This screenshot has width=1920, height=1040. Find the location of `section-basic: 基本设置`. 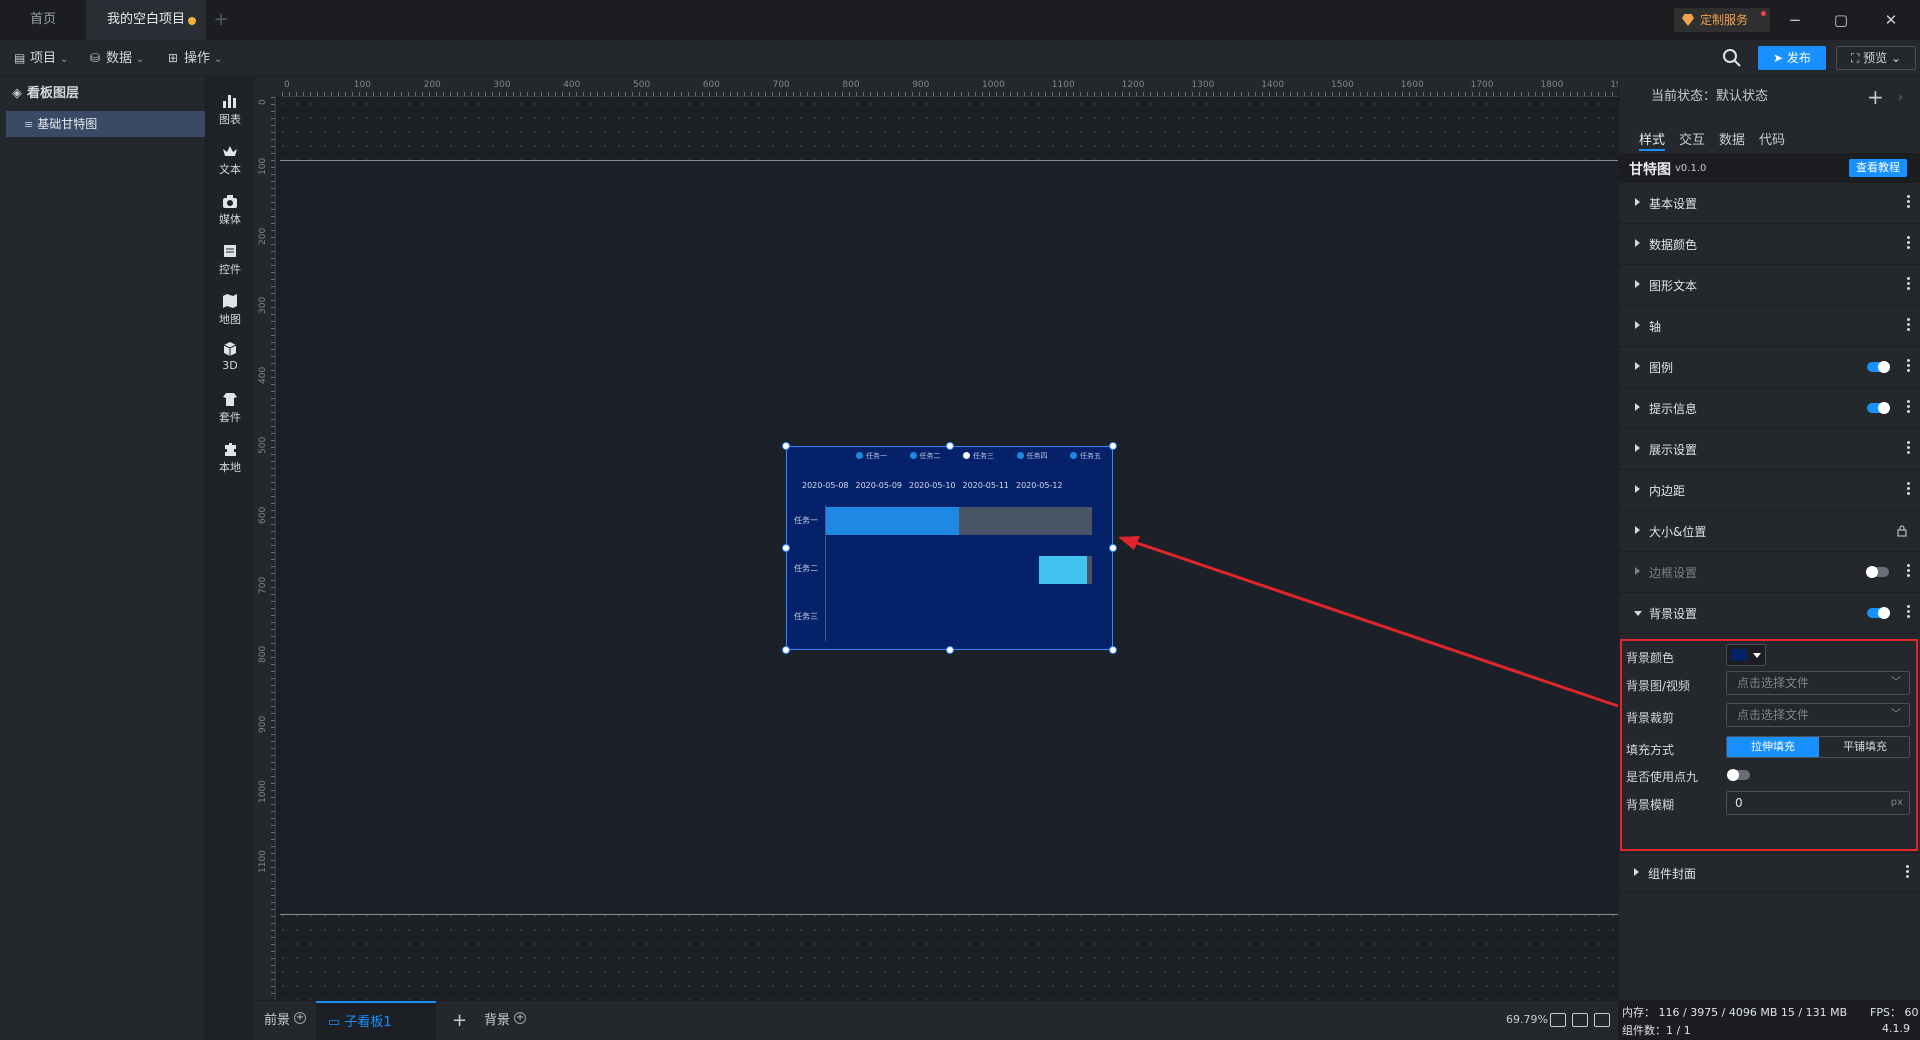

section-basic: 基本设置 is located at coordinates (1769, 203).